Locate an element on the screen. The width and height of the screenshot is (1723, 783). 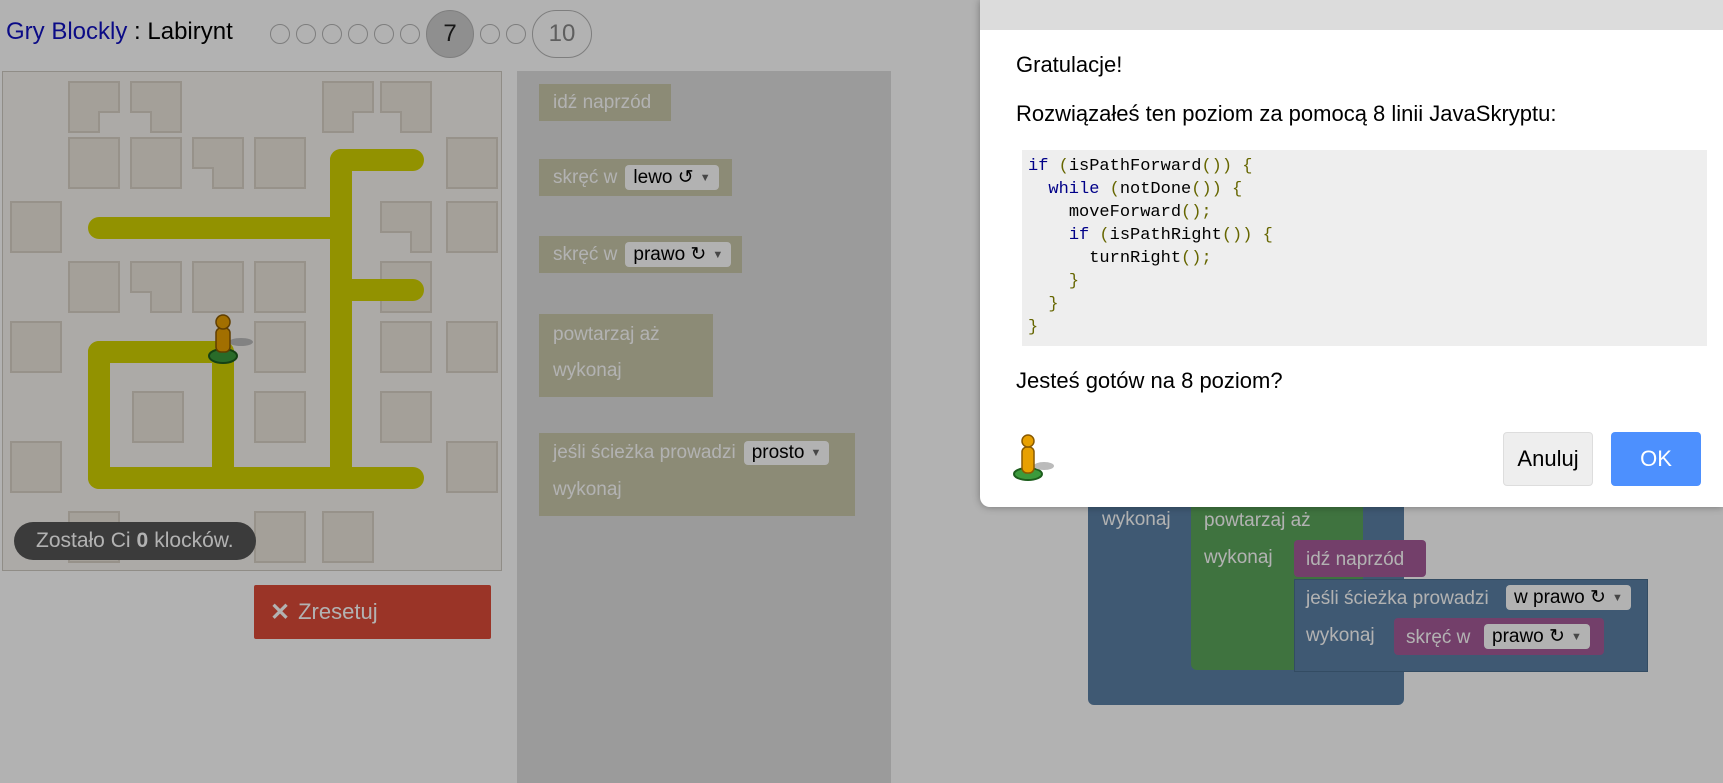
dialog-title: Gratulacje! is located at coordinates (1069, 64).